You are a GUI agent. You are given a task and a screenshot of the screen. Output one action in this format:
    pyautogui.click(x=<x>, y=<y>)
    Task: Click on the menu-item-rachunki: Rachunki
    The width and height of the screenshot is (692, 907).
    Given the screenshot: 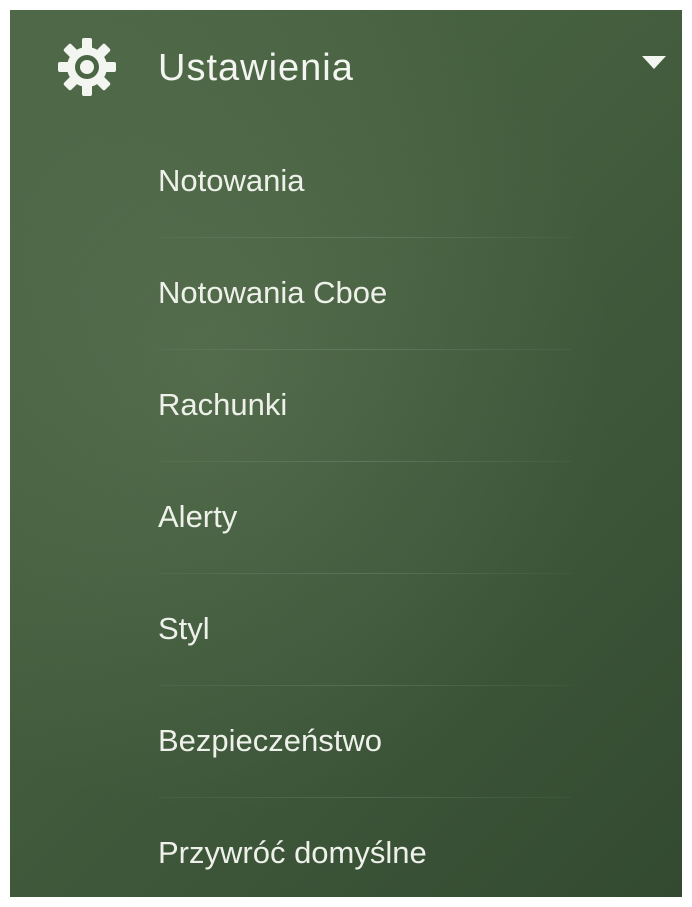 What is the action you would take?
    pyautogui.click(x=346, y=406)
    